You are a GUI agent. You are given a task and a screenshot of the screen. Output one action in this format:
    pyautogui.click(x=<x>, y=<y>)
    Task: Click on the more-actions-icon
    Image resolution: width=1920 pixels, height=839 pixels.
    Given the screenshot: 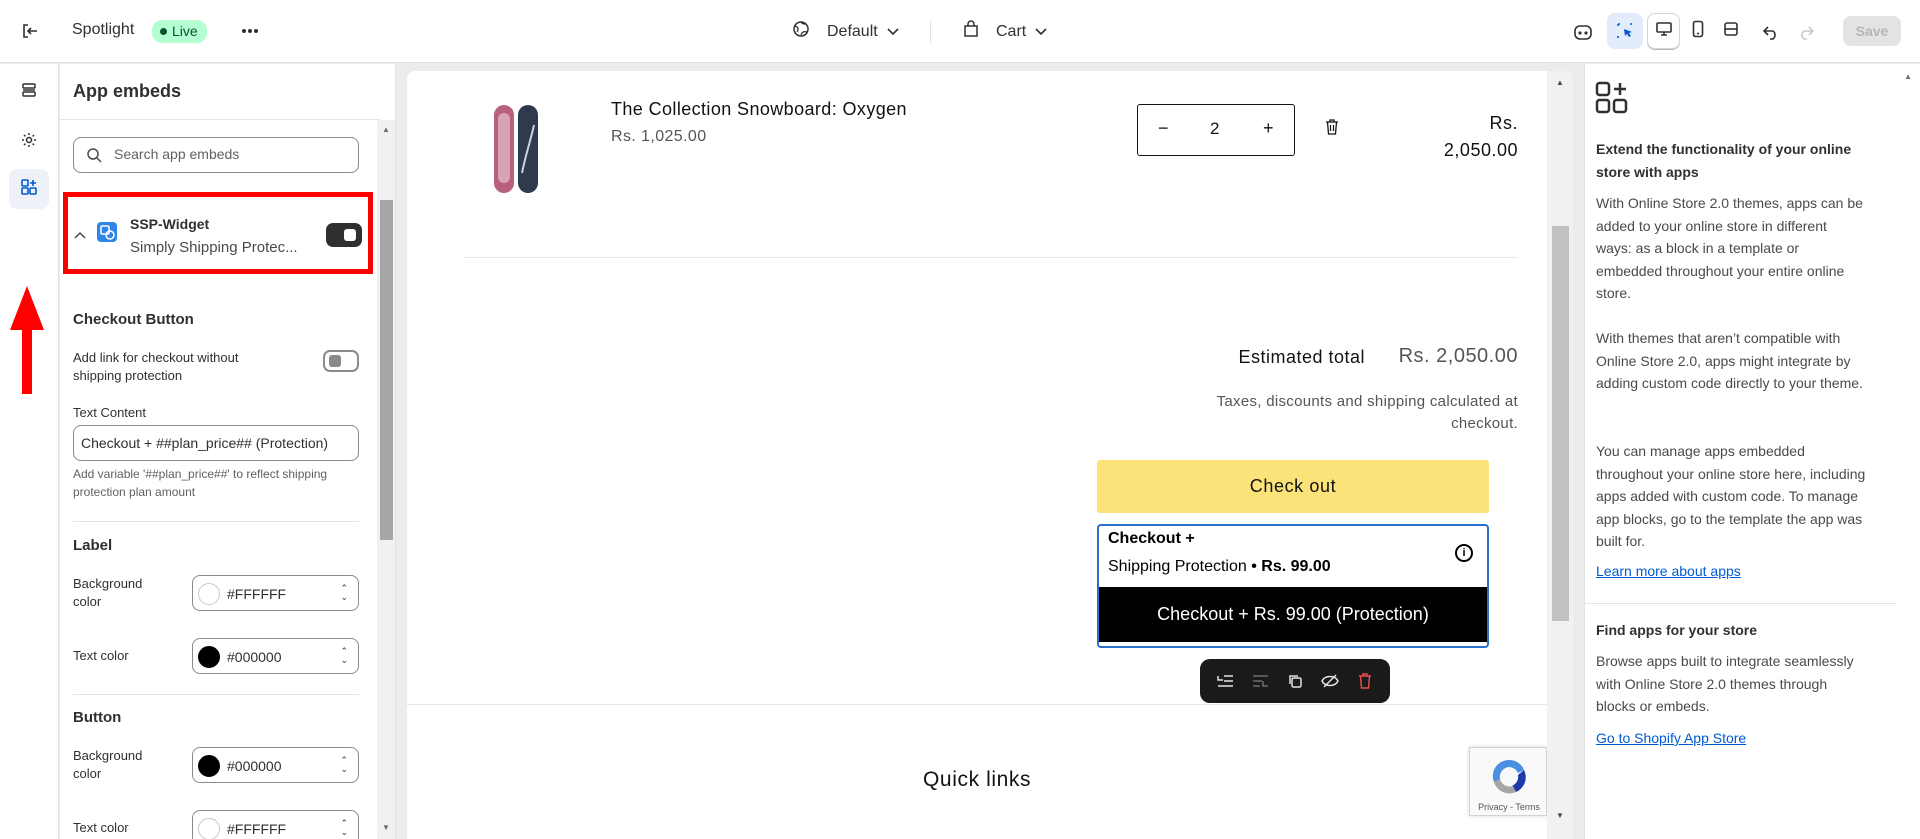 What is the action you would take?
    pyautogui.click(x=250, y=31)
    